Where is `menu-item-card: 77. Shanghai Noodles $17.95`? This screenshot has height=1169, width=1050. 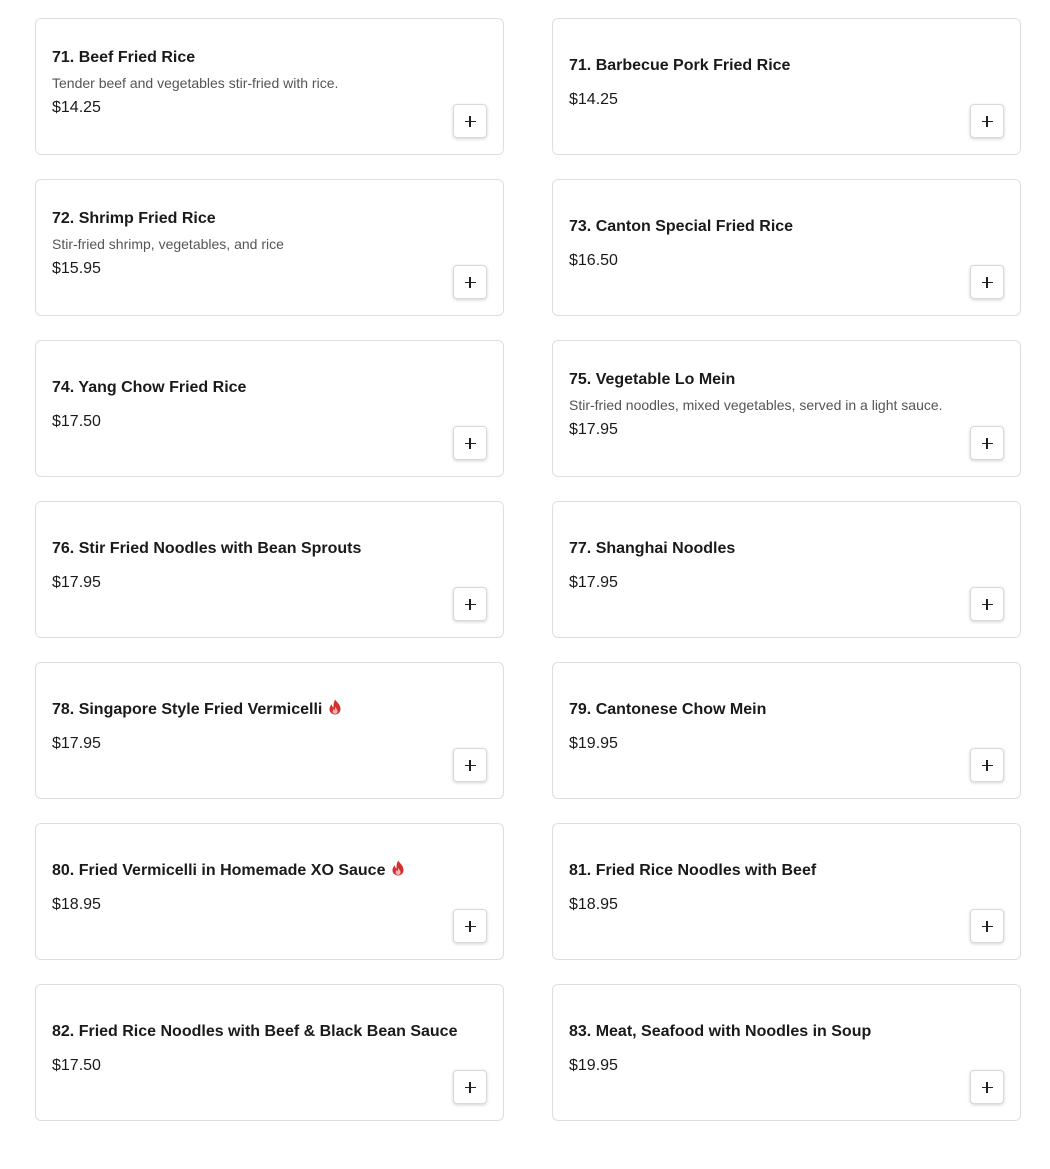 menu-item-card: 77. Shanghai Noodles $17.95 is located at coordinates (786, 569).